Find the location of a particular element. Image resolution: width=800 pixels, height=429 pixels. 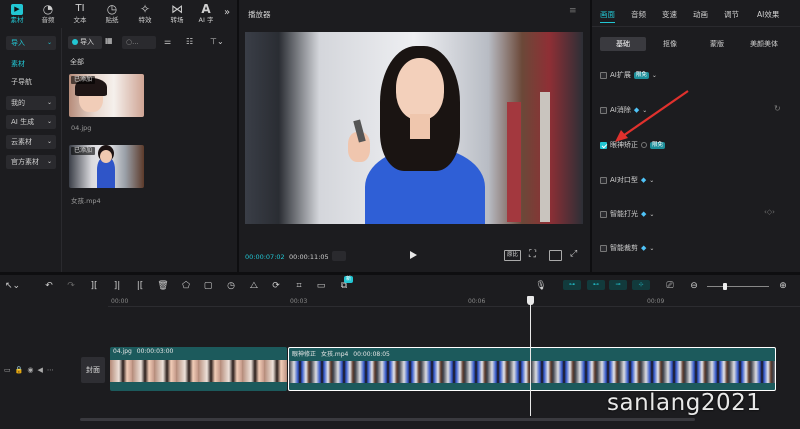

category-all: 全部 is located at coordinates (77, 62).